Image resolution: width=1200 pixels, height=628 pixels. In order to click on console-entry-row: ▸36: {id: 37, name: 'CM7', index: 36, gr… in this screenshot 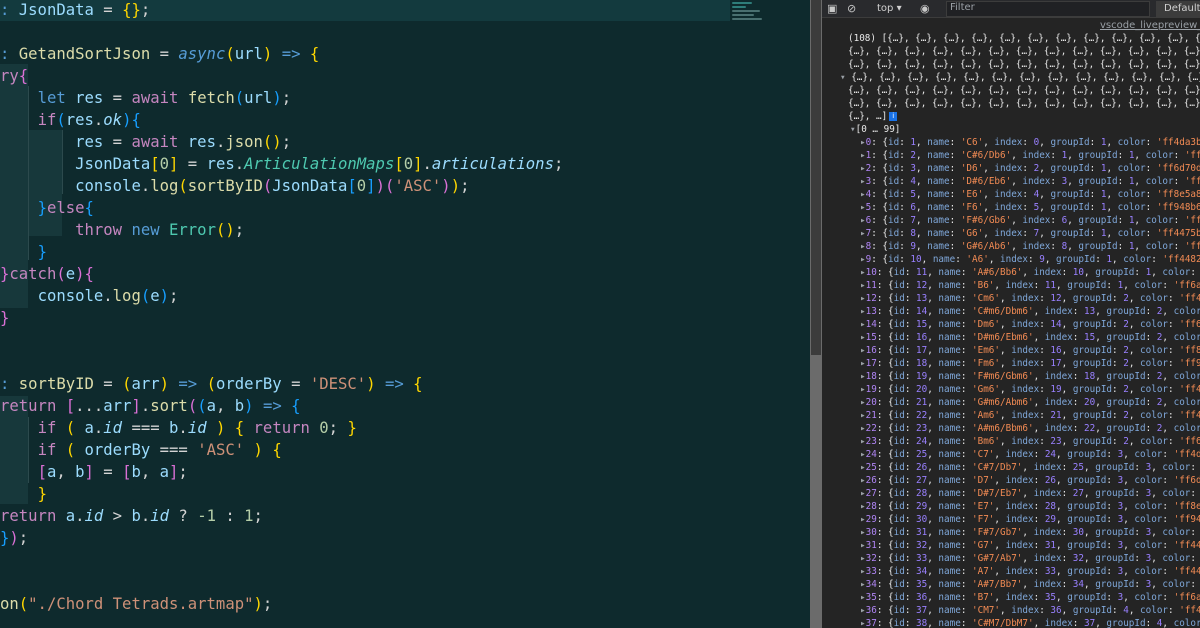, I will do `click(1030, 610)`.